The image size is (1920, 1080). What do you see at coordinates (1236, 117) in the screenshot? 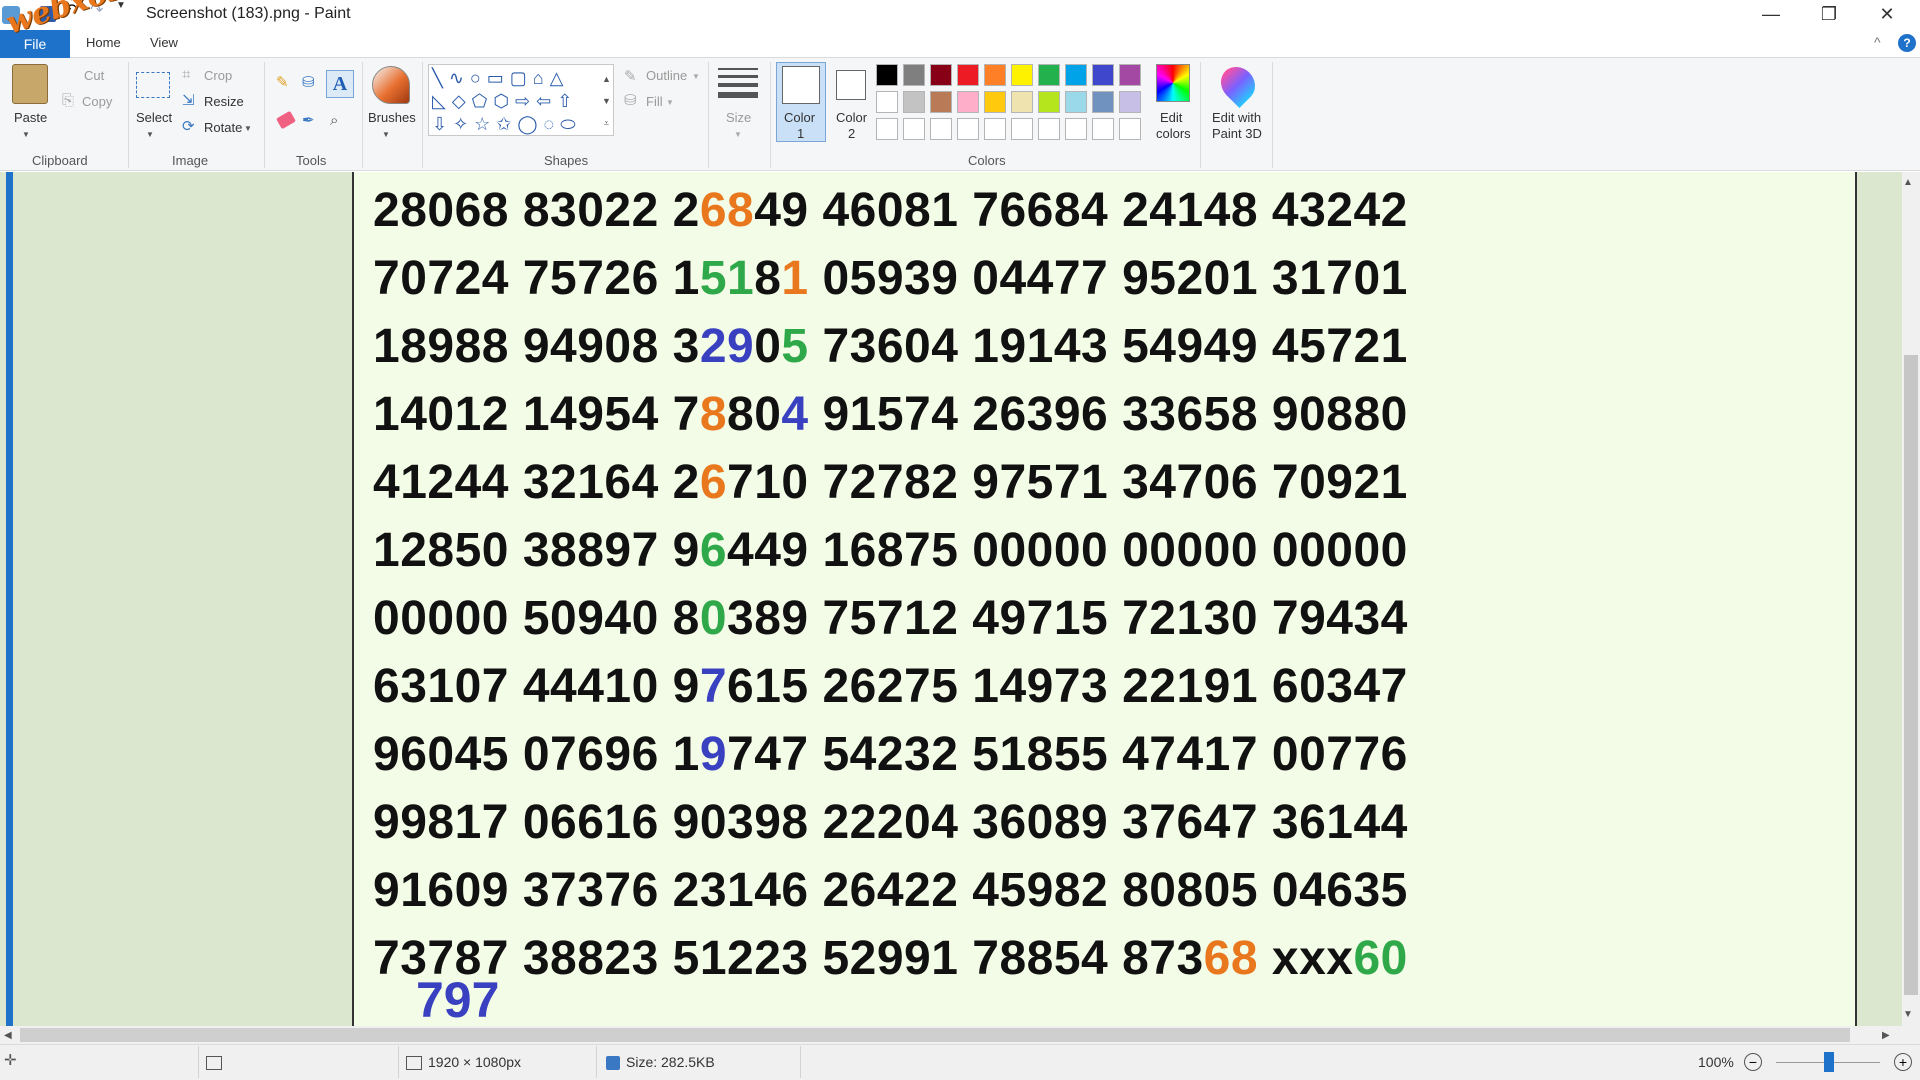
I see `edit-with-paint-3d-label-1: Edit with` at bounding box center [1236, 117].